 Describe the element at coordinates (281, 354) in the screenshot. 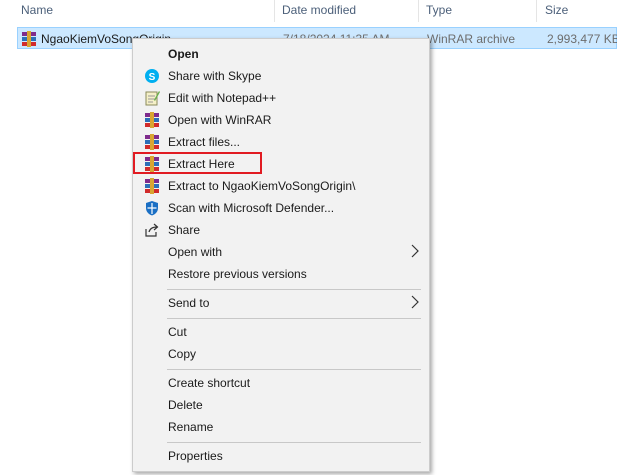

I see `menu-item-copy: Copy` at that location.